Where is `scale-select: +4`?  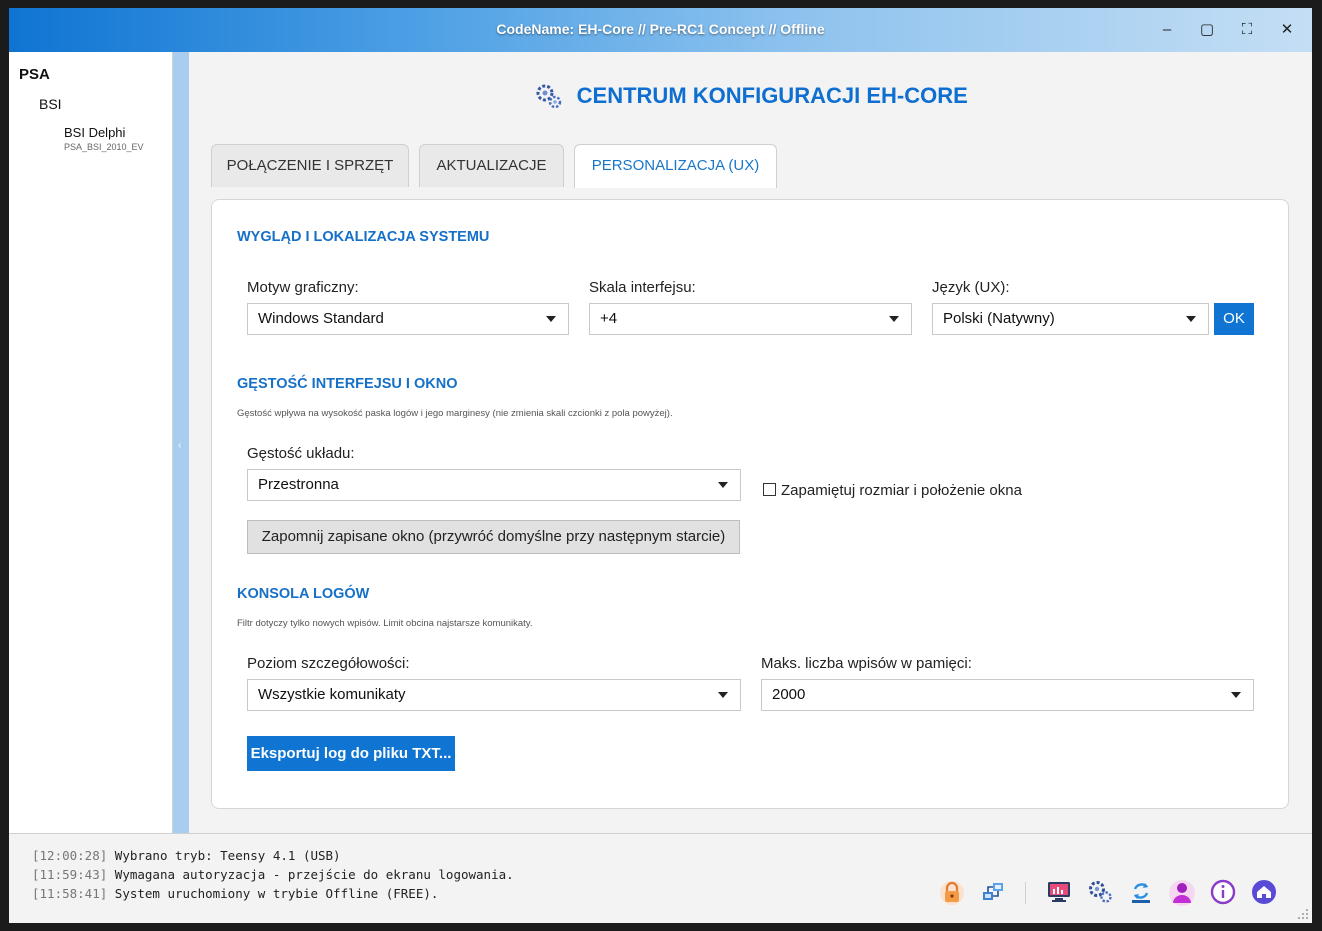
scale-select: +4 is located at coordinates (750, 319).